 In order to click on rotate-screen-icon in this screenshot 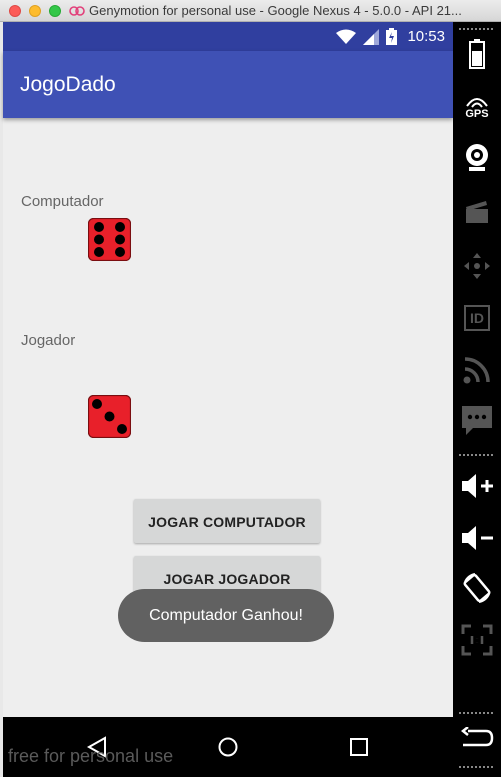, I will do `click(477, 588)`.